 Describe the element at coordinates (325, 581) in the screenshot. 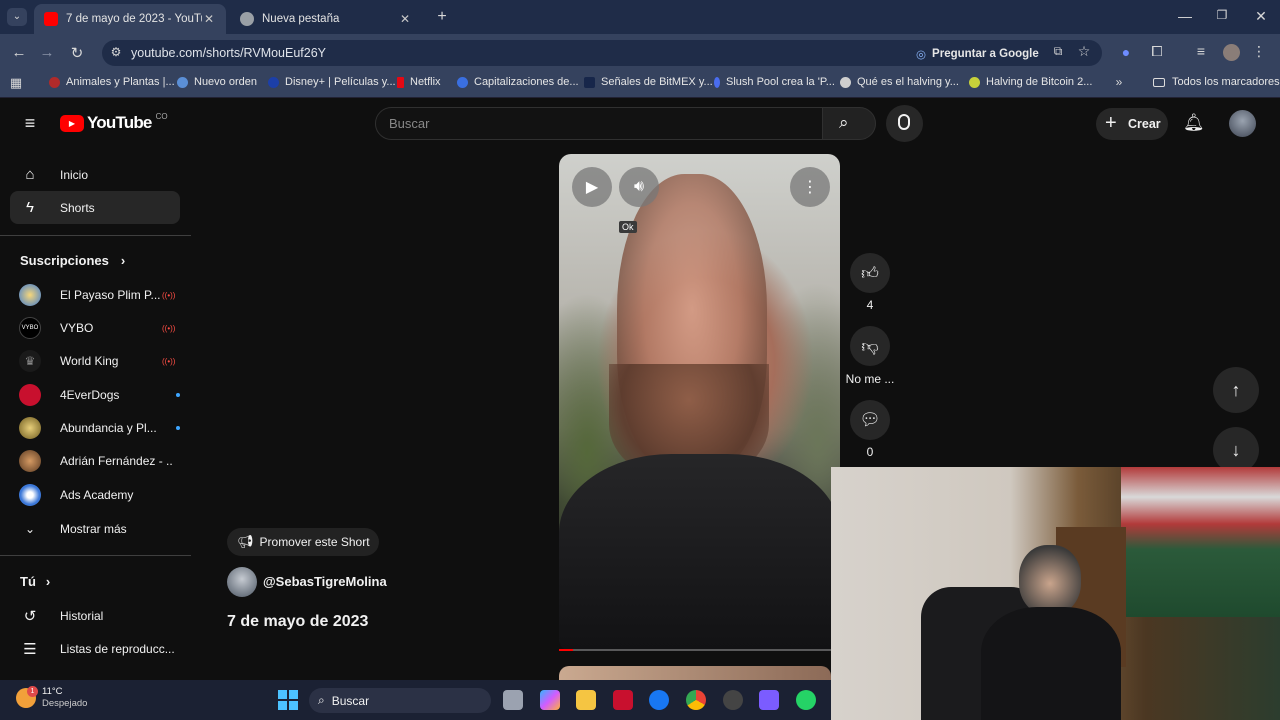

I see `channel-handle: @SebasTigreMolina` at that location.